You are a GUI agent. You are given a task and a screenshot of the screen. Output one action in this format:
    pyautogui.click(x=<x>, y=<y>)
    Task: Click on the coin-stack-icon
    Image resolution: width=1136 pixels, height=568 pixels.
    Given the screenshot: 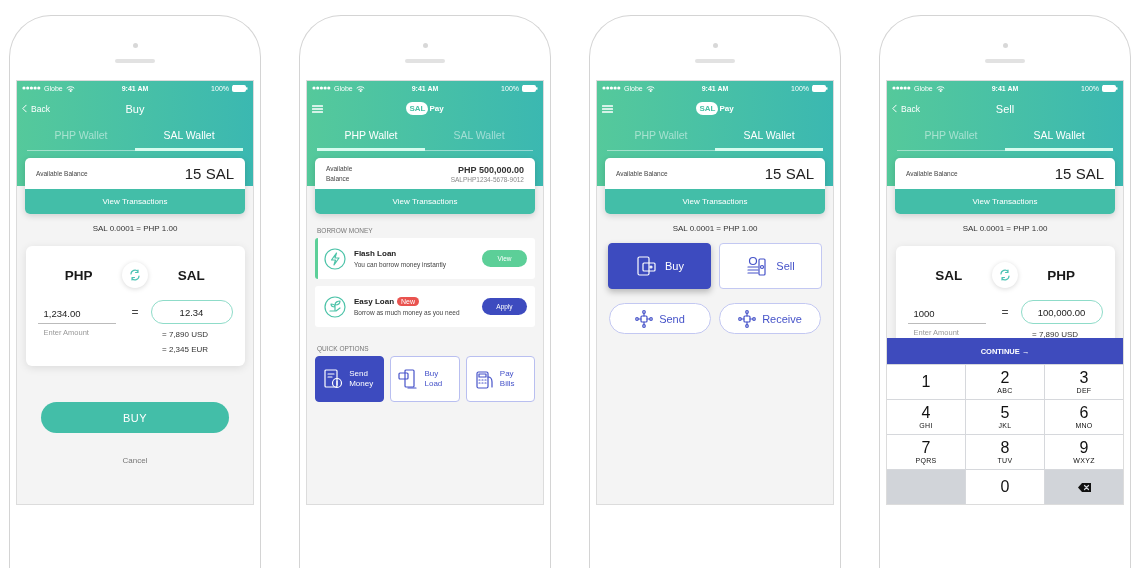 What is the action you would take?
    pyautogui.click(x=757, y=266)
    